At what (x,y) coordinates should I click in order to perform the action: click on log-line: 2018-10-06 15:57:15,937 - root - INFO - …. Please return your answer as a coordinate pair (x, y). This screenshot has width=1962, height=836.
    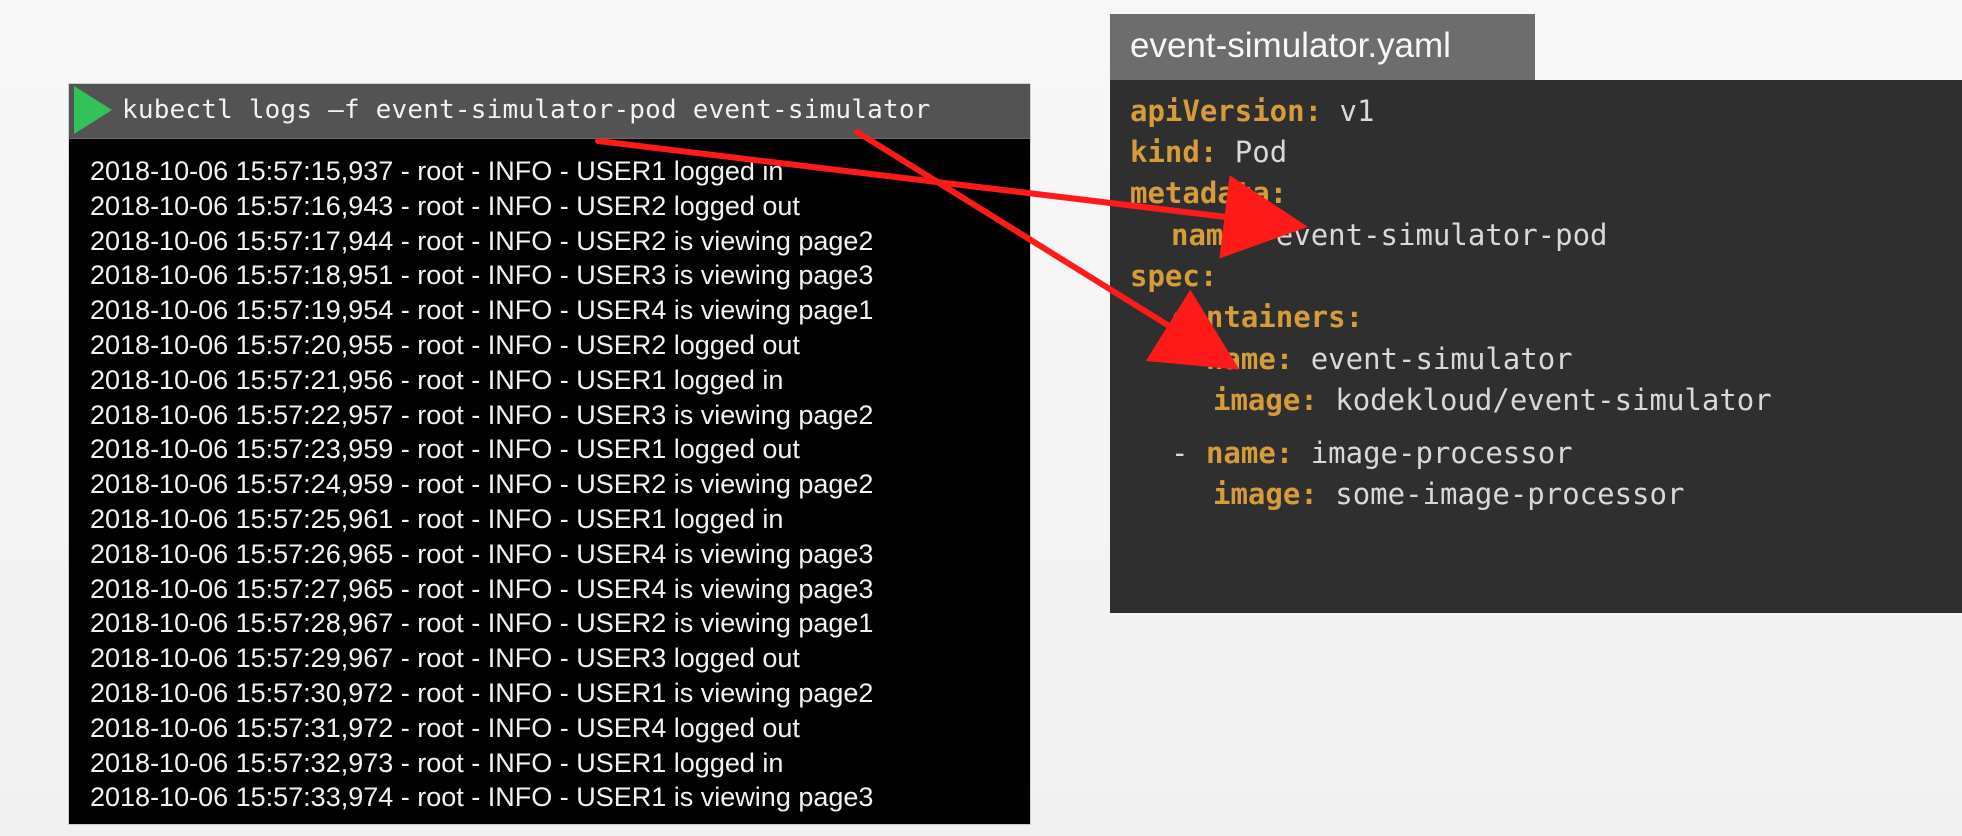
    Looking at the image, I should click on (437, 171).